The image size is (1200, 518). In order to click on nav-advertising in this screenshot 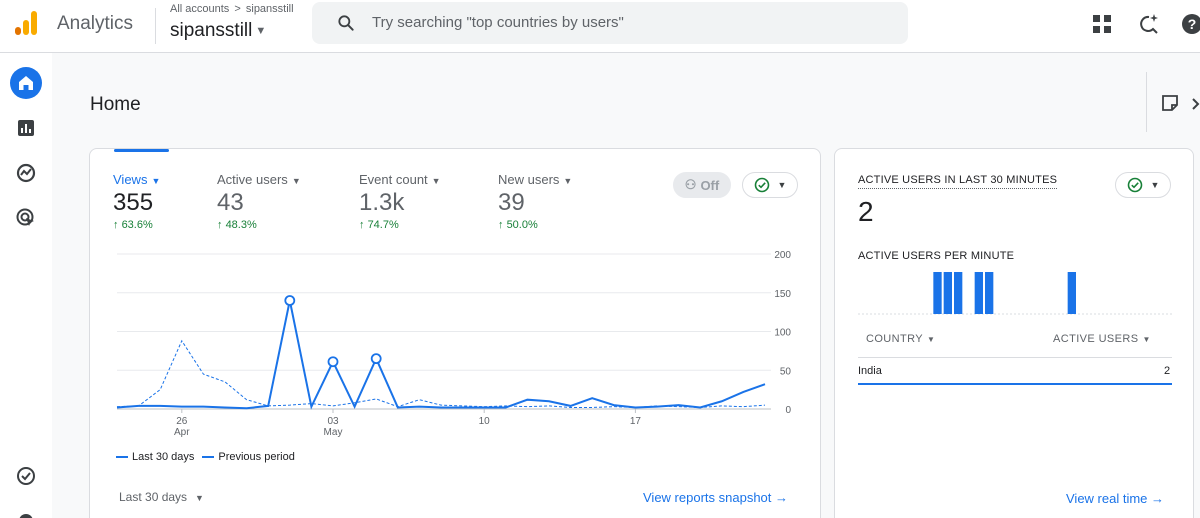, I will do `click(26, 218)`.